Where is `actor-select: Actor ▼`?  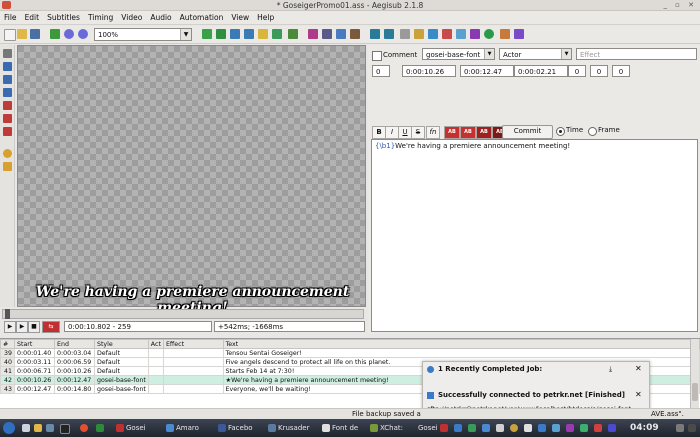 actor-select: Actor ▼ is located at coordinates (535, 54).